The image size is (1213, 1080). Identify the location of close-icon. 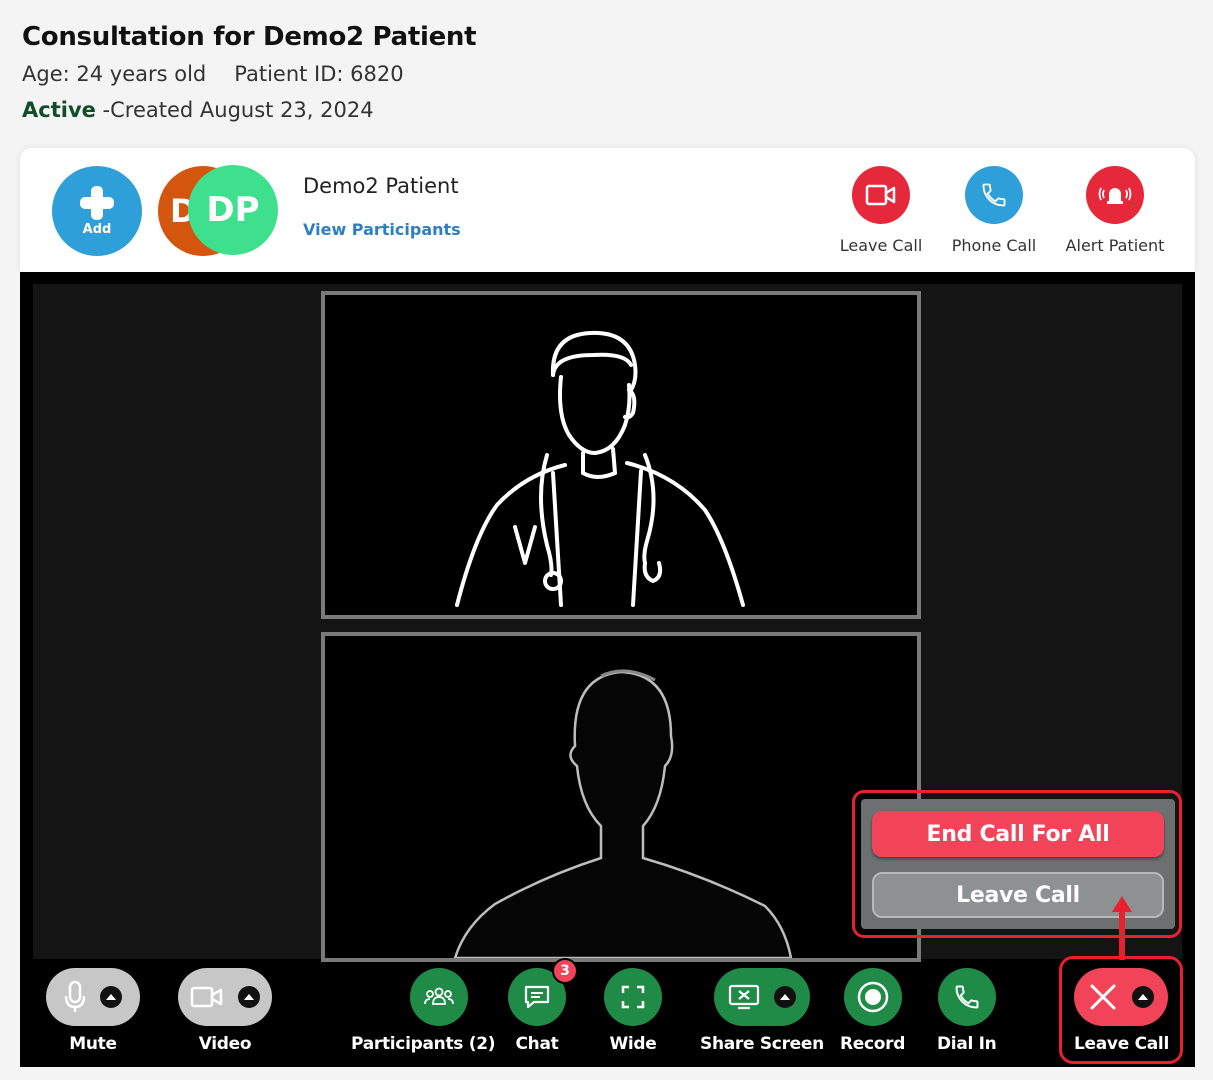
(1103, 997).